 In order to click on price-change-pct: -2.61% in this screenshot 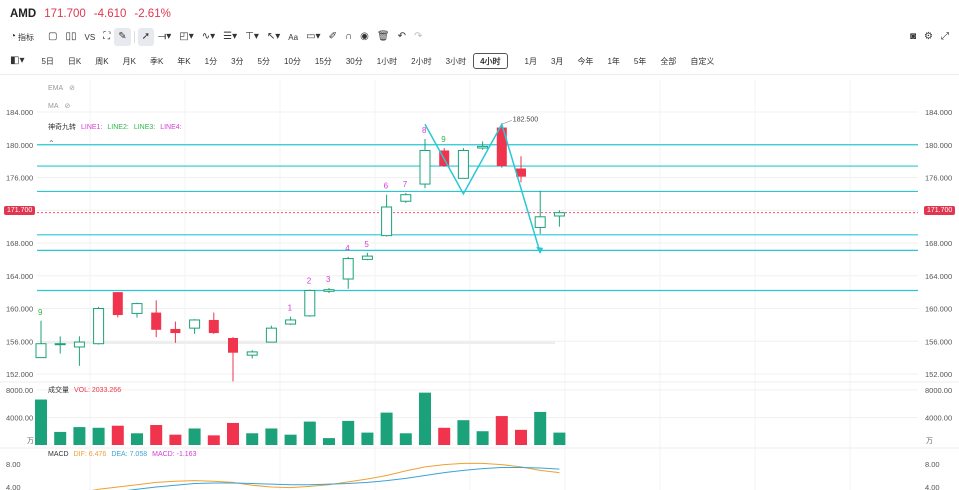, I will do `click(152, 14)`.